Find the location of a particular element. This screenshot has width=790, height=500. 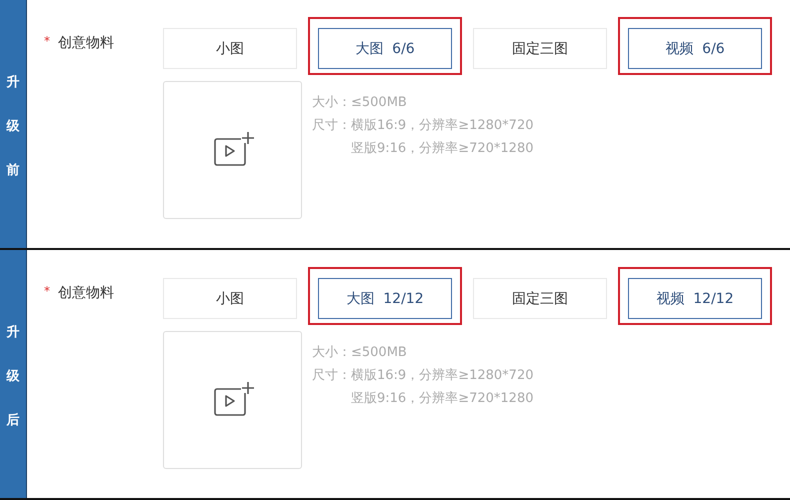

side-label: 升级后 is located at coordinates (13, 377).